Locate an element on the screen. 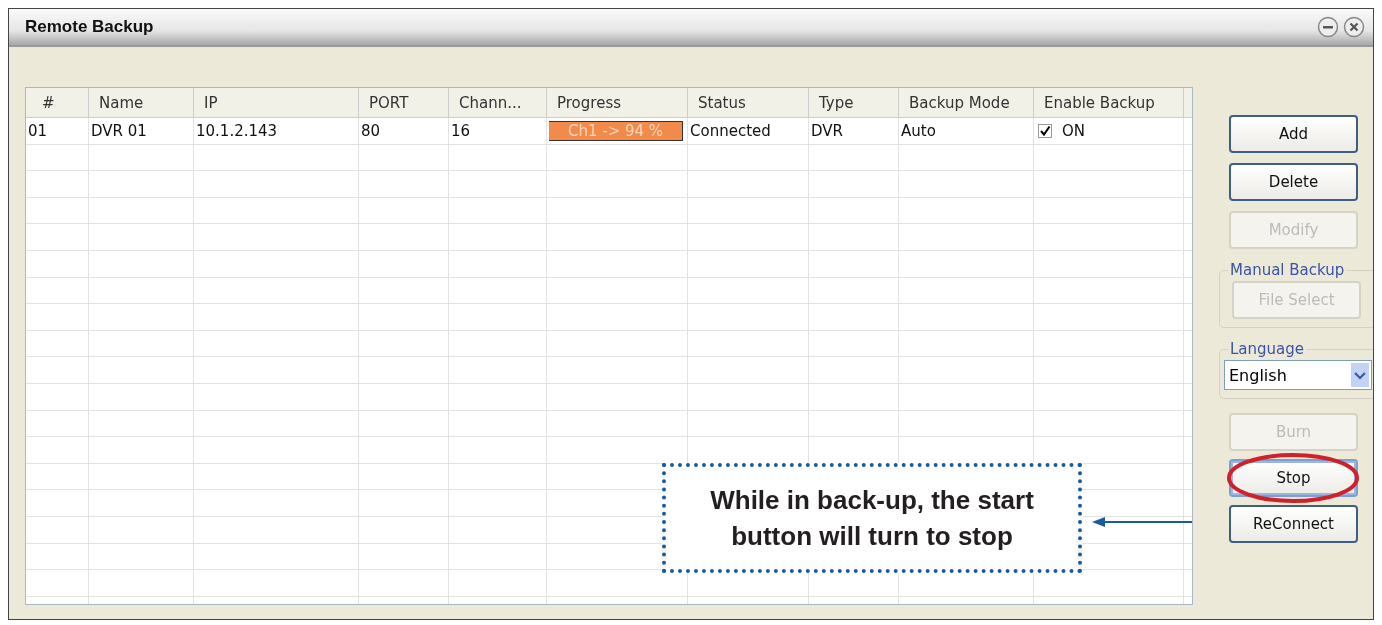 The image size is (1382, 625). group-title: Language is located at coordinates (1267, 349).